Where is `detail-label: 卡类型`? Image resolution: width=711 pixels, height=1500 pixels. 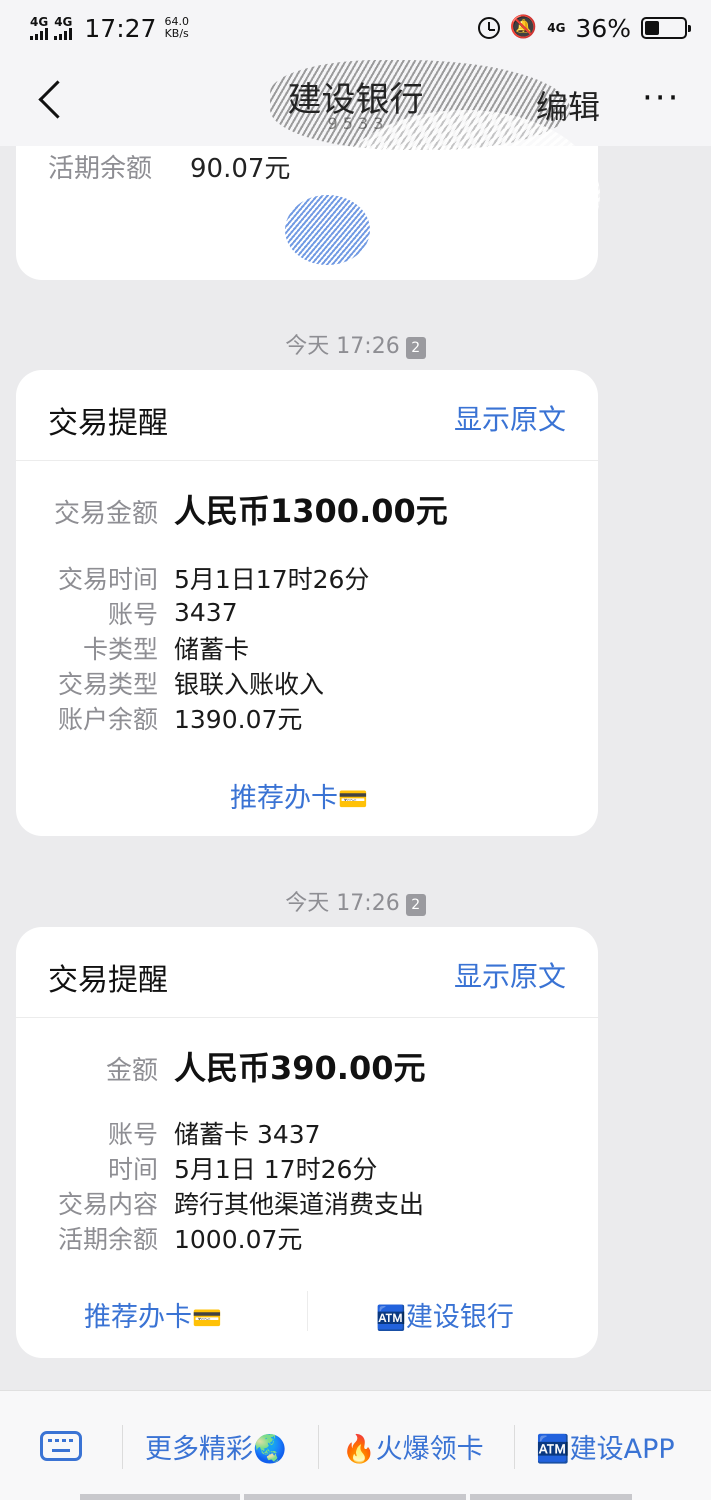
detail-label: 卡类型 is located at coordinates (120, 649).